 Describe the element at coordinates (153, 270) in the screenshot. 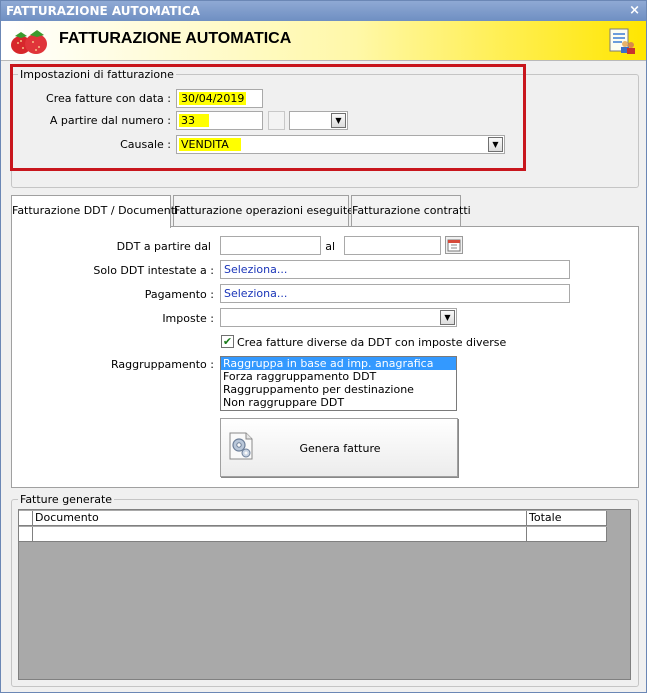

I see `ddt-owner-label: Solo DDT intestate a :` at that location.